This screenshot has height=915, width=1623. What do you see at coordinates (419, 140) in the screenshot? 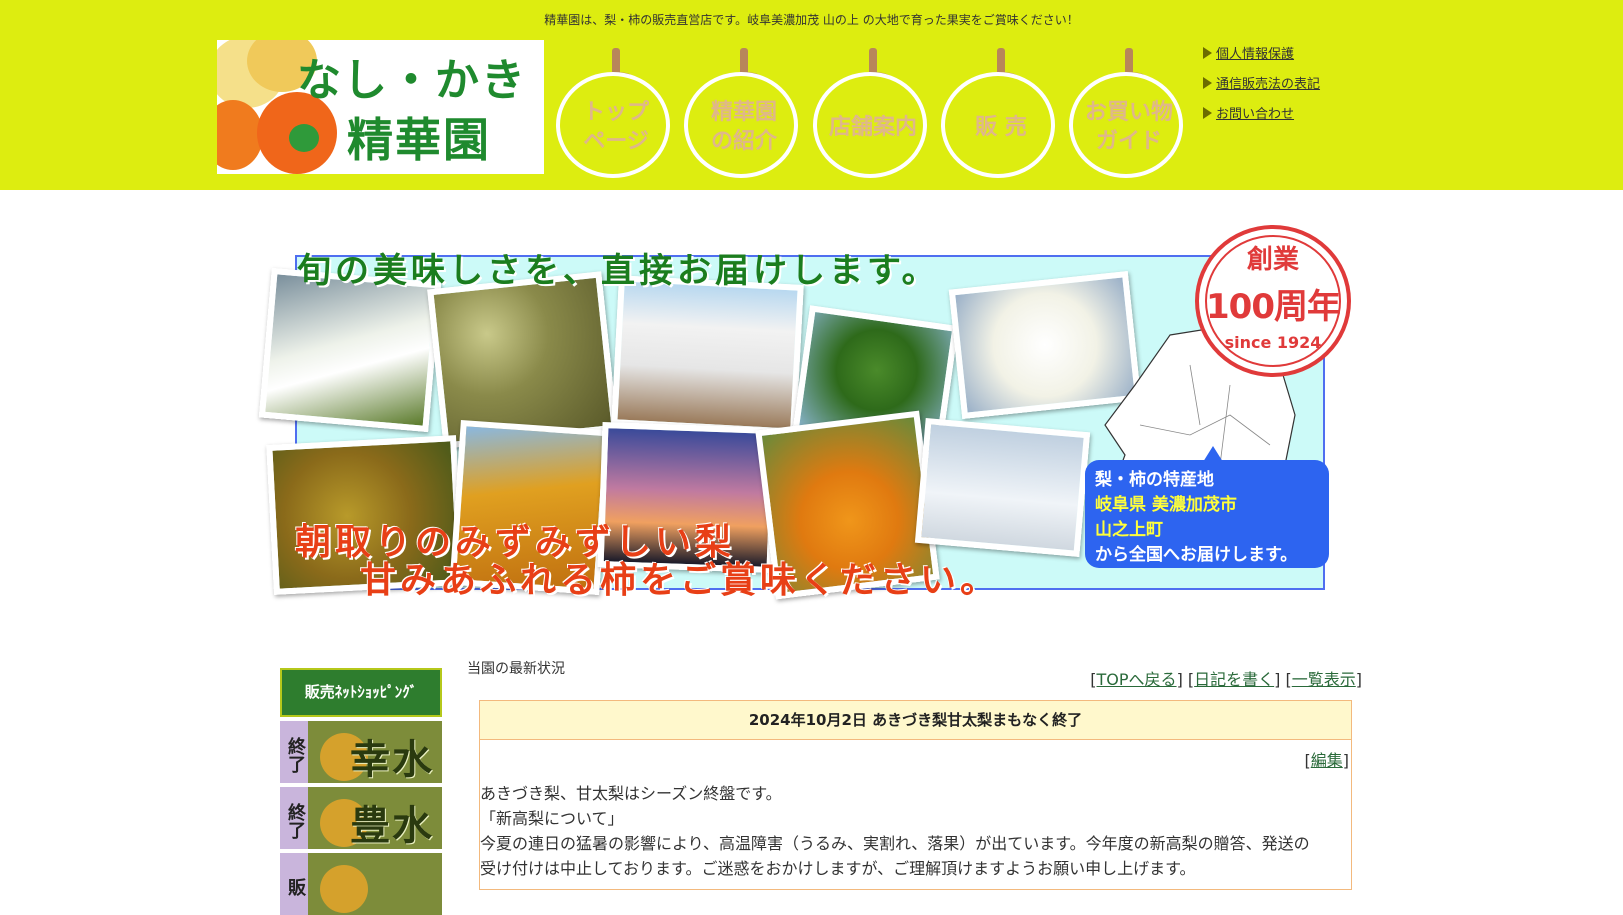
I see `logo-text-line2: 精華園` at bounding box center [419, 140].